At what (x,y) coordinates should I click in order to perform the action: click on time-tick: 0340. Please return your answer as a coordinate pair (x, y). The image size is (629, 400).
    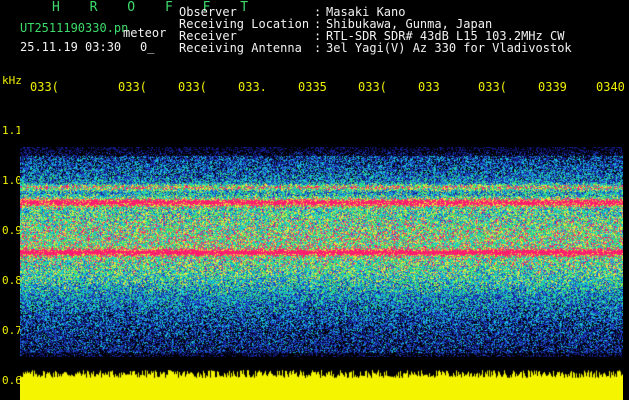
    Looking at the image, I should click on (610, 87).